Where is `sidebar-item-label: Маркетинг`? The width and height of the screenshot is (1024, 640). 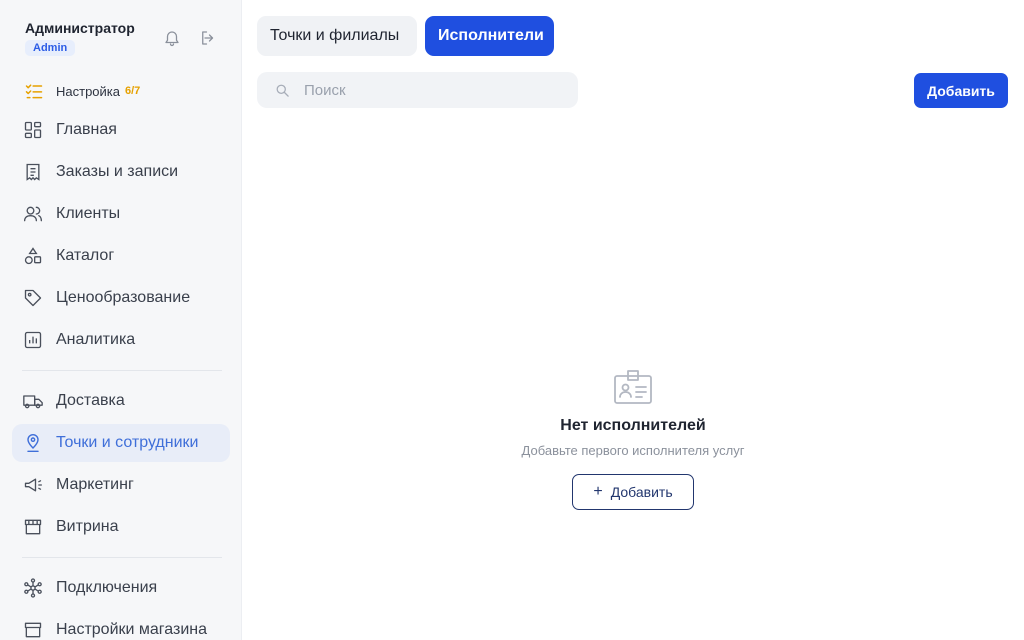 sidebar-item-label: Маркетинг is located at coordinates (95, 484).